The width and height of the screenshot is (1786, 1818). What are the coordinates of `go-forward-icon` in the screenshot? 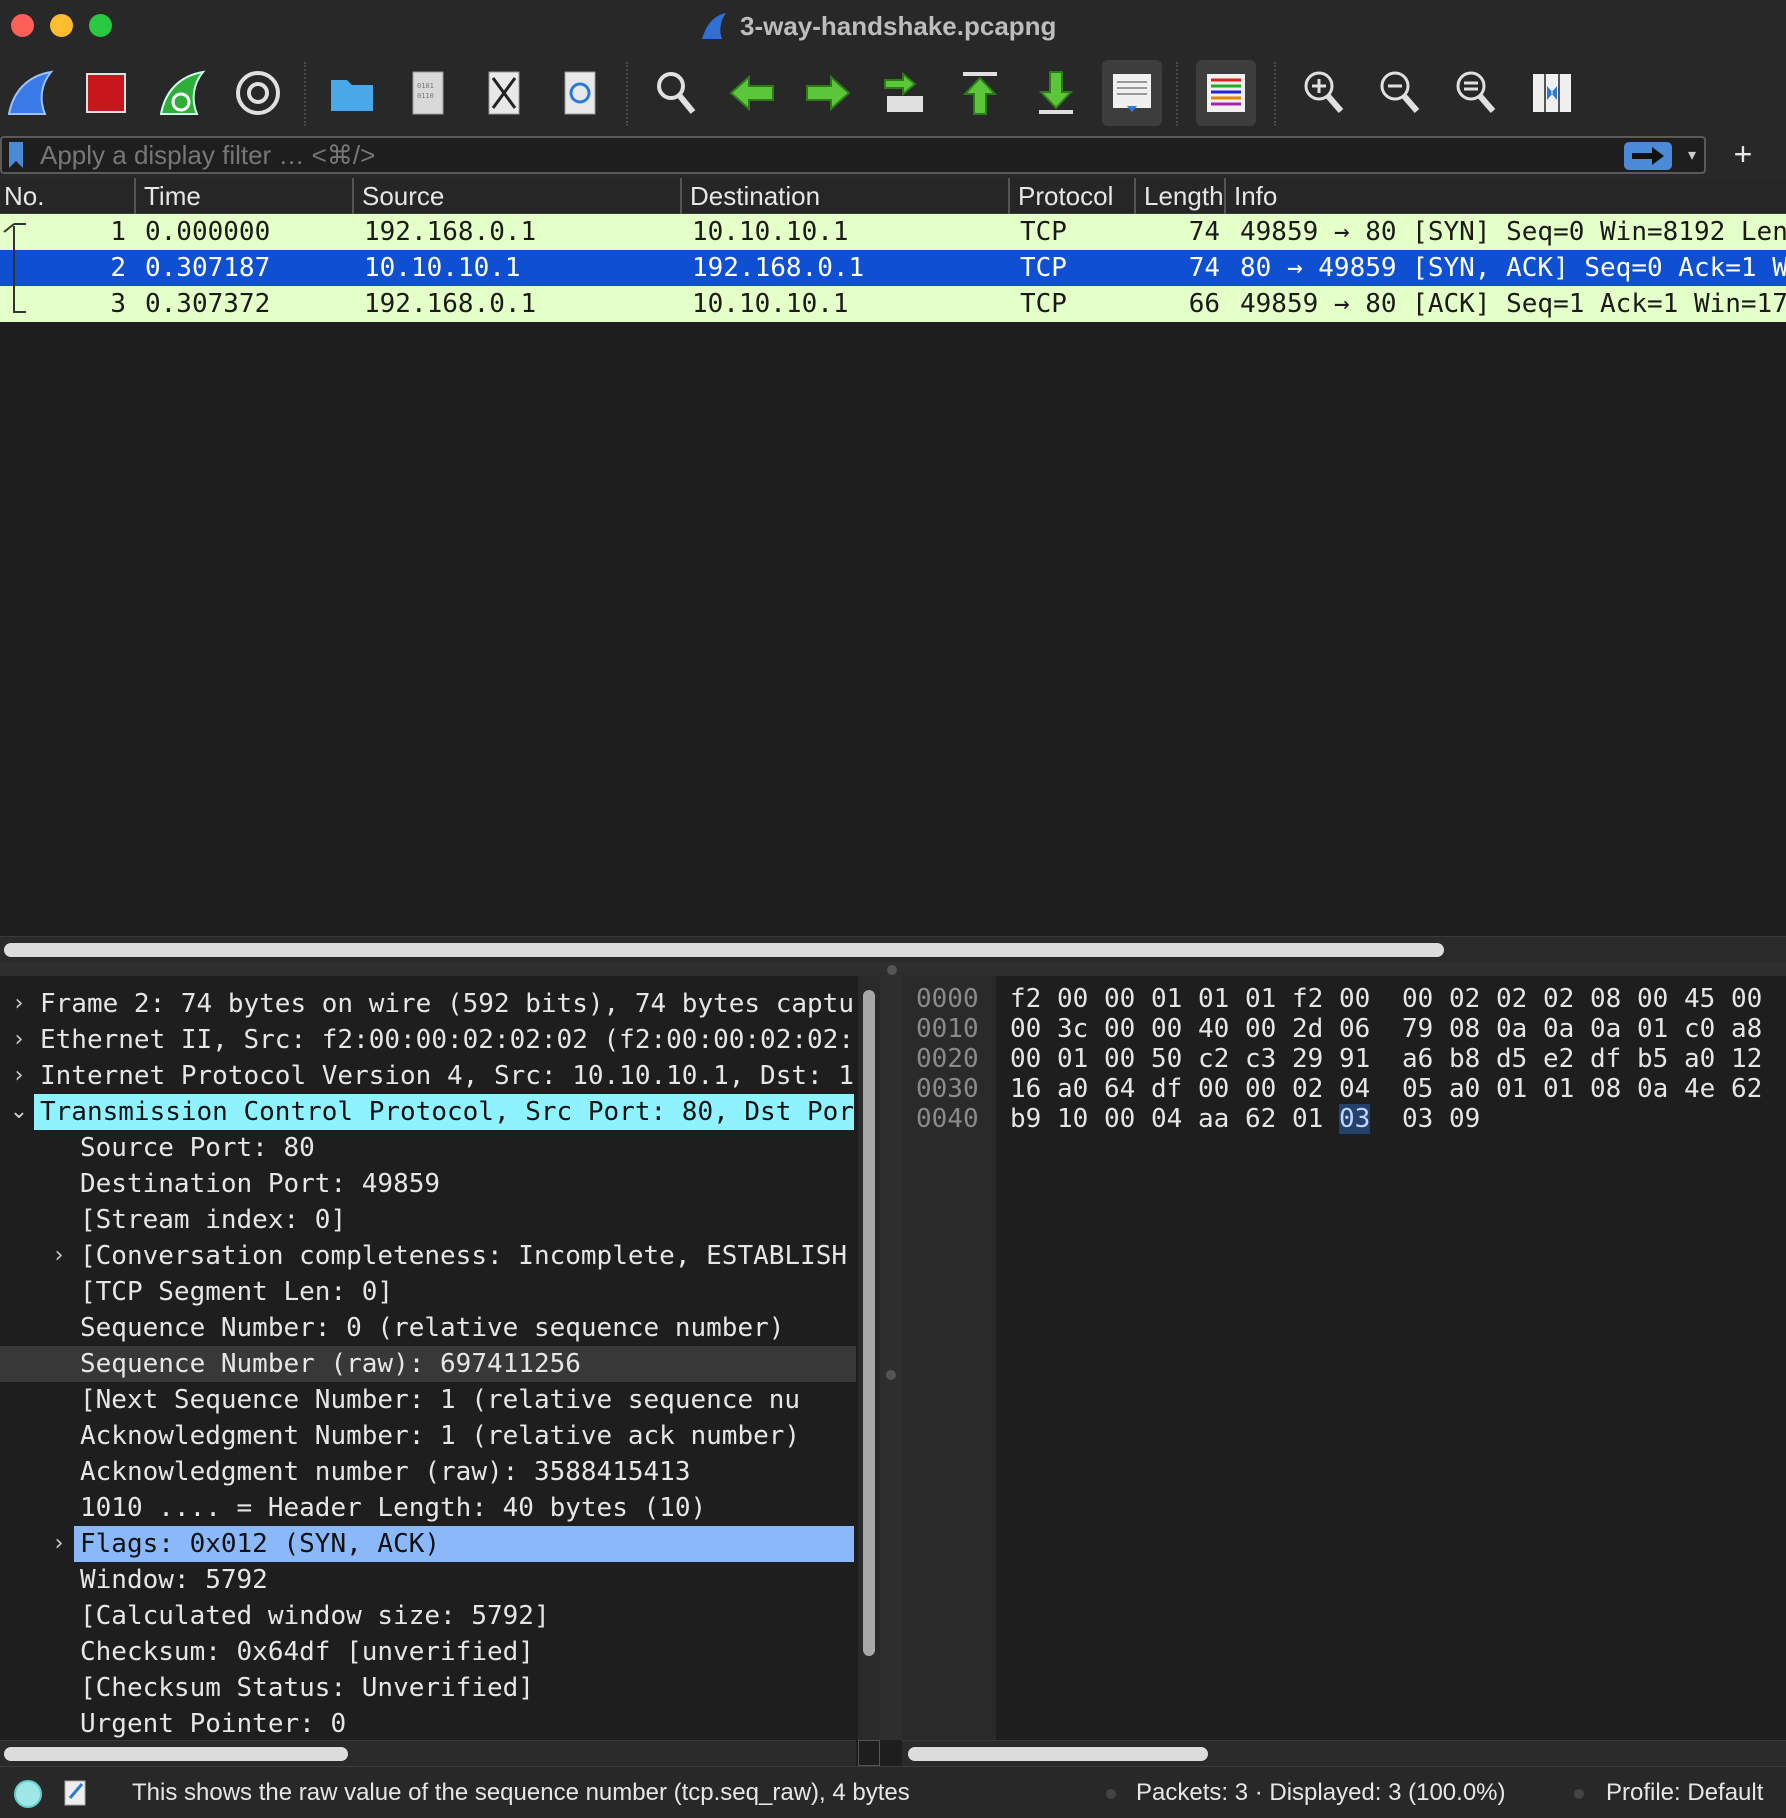 It's located at (828, 93).